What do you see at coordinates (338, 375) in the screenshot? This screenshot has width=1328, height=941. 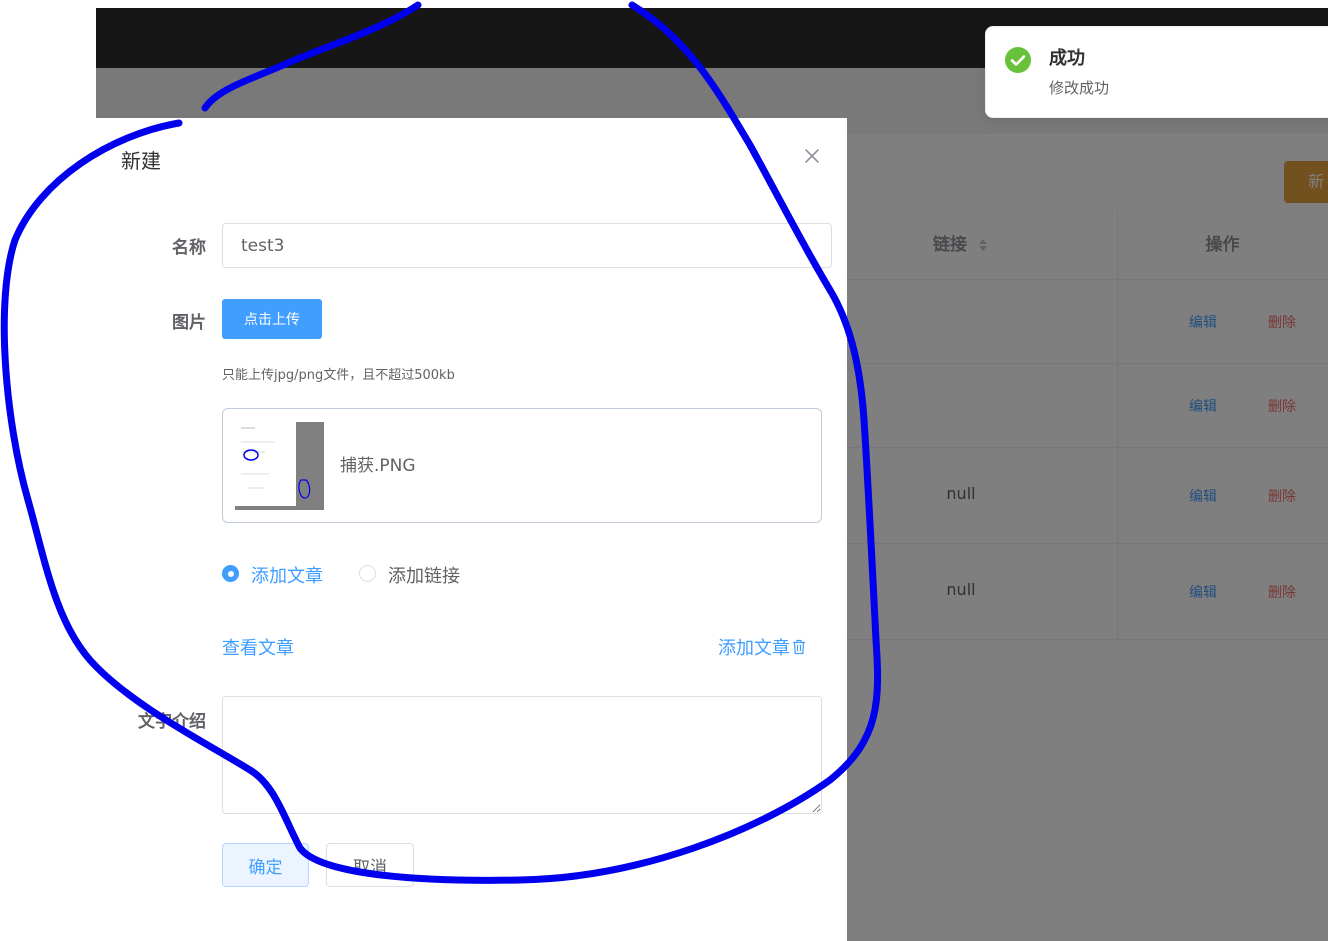 I see `upload-tip: 只能上传jpg/png文件，且不超过500kb` at bounding box center [338, 375].